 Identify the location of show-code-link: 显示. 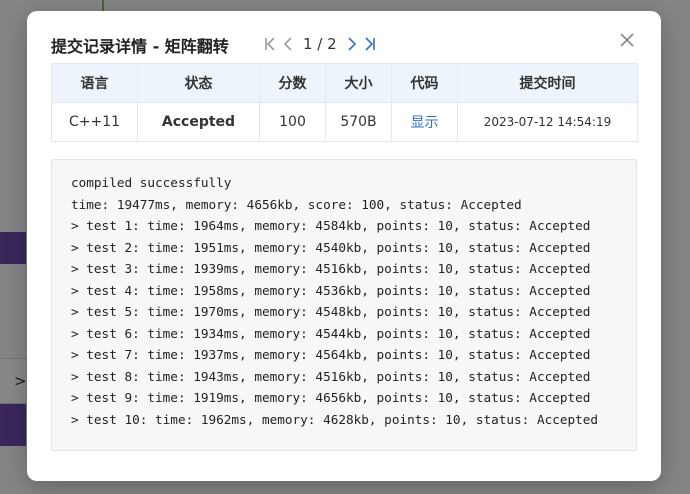
(425, 123).